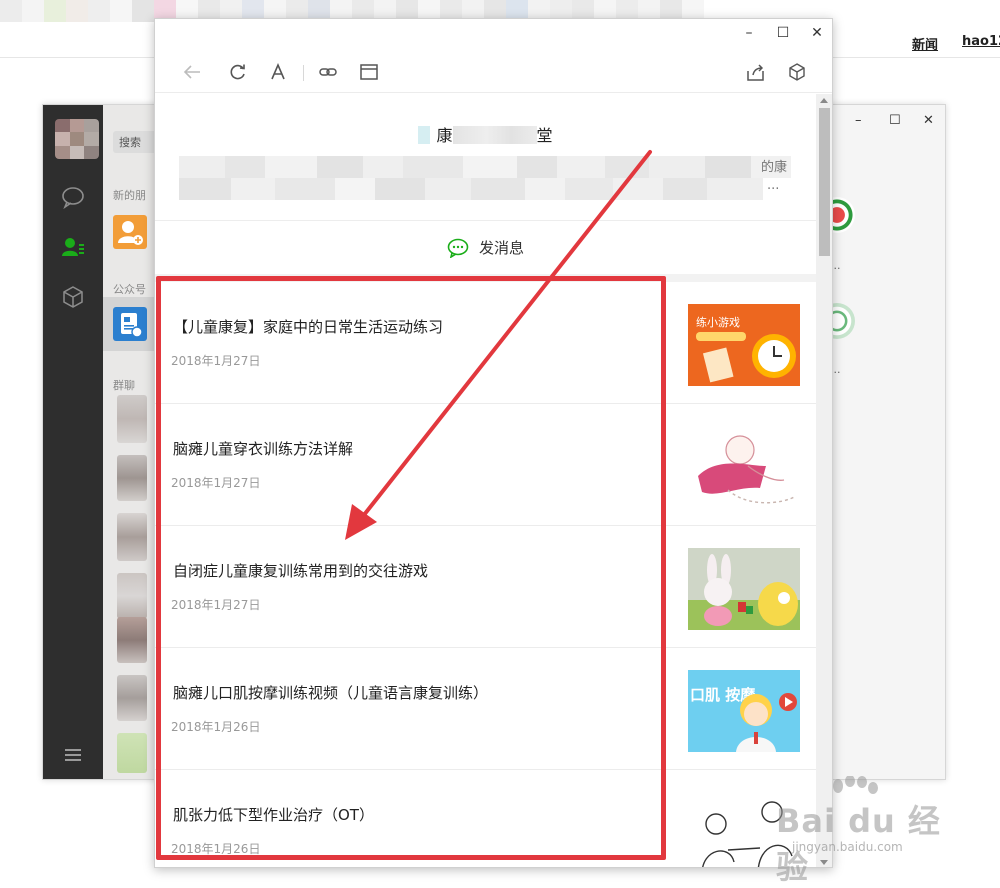 This screenshot has height=888, width=1000. Describe the element at coordinates (774, 167) in the screenshot. I see `description-fragment: 的康` at that location.